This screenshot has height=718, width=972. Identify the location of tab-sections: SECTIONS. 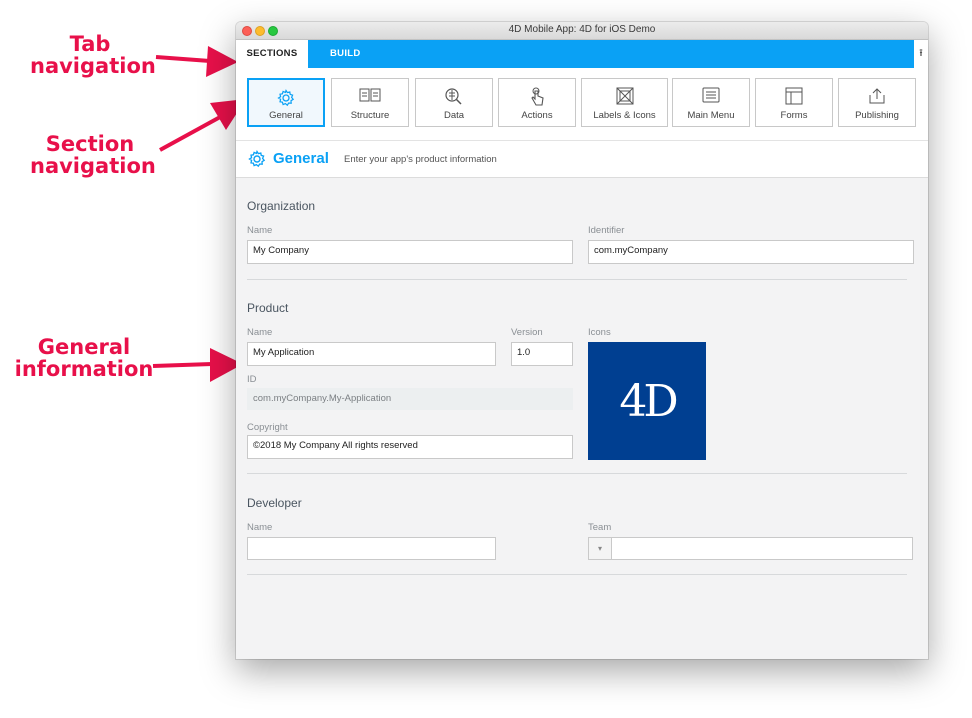
(272, 54).